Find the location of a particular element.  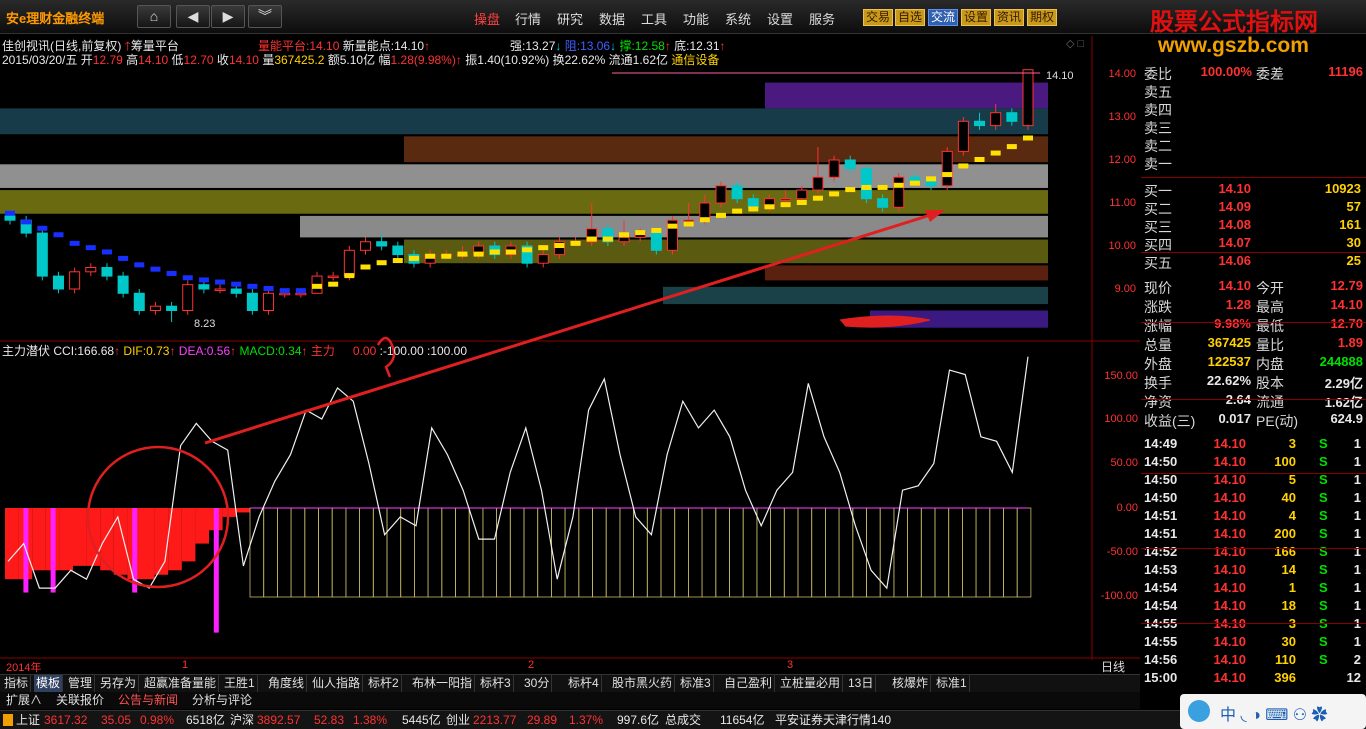

home-button: ⌂ is located at coordinates (154, 16).